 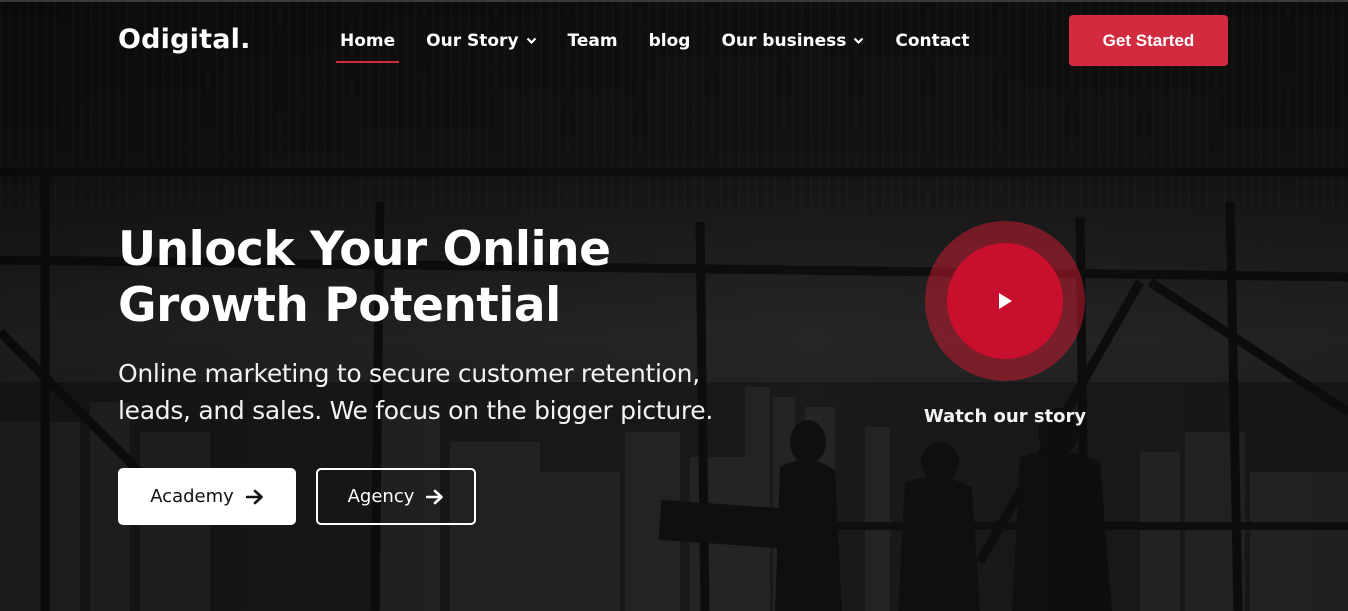 I want to click on play-button-core, so click(x=1005, y=301).